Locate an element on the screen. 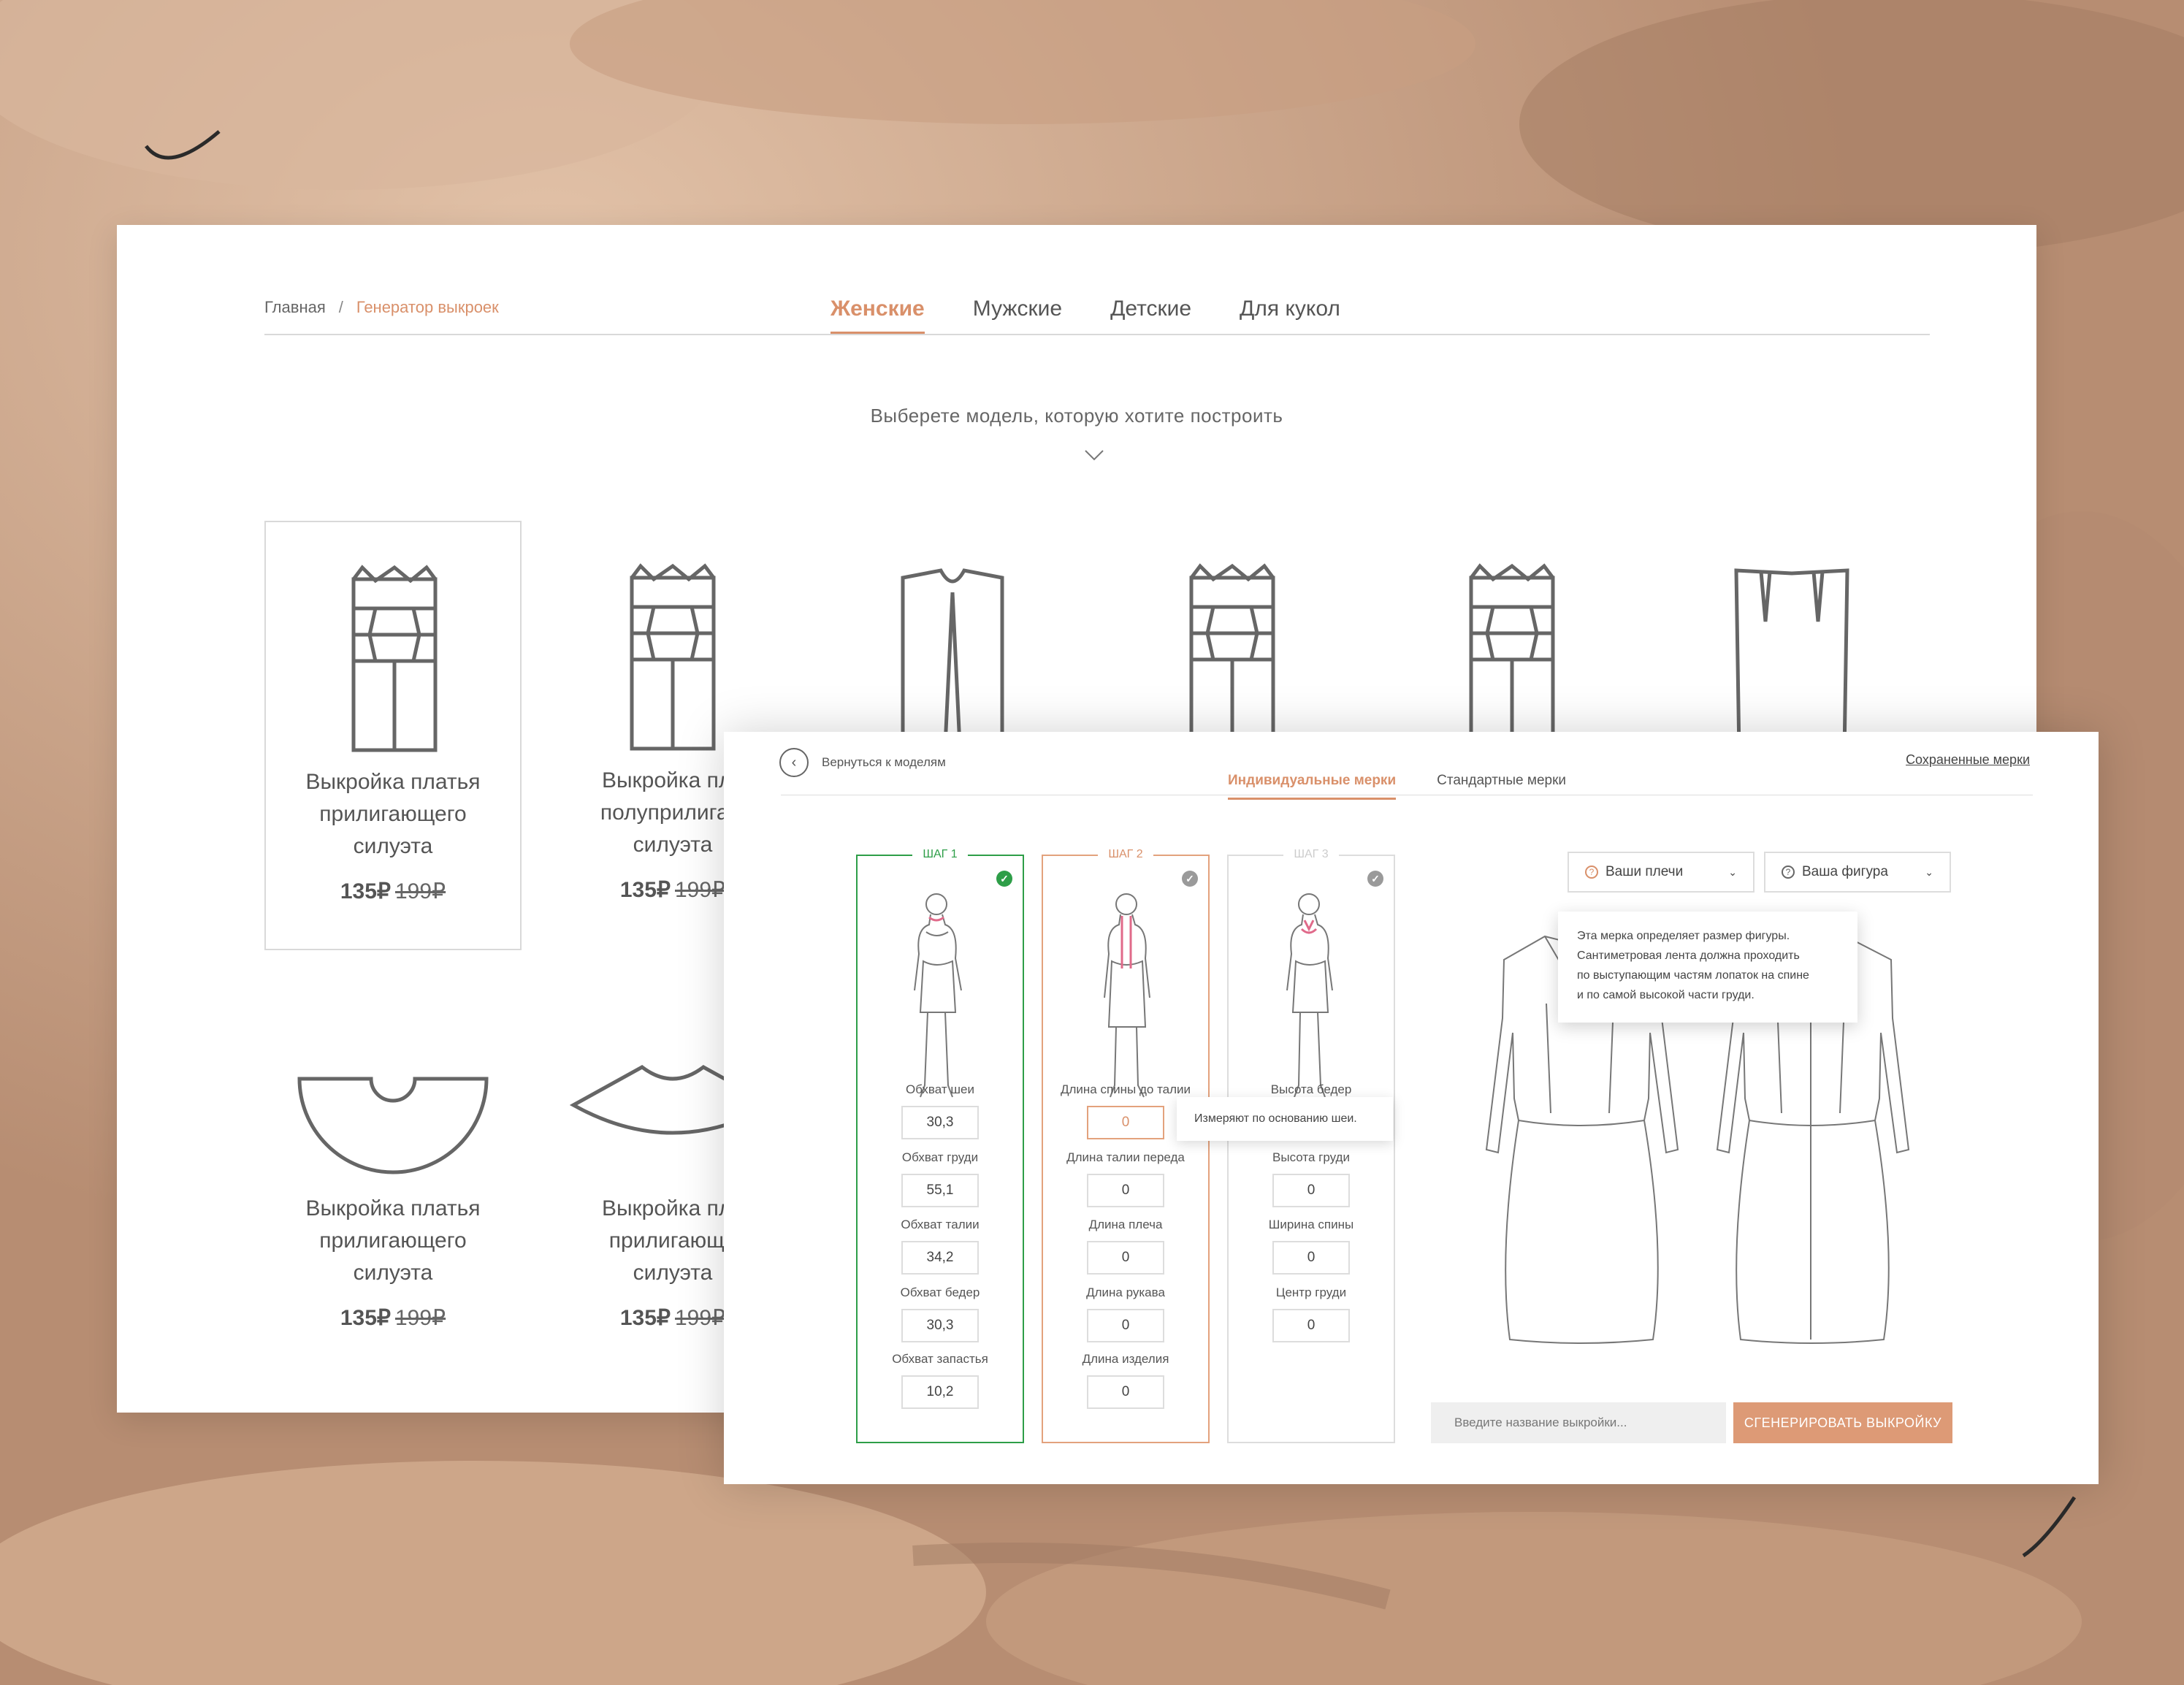  measurement-tabs: Индивидуальные мерки Стандартные мерки is located at coordinates (1397, 786).